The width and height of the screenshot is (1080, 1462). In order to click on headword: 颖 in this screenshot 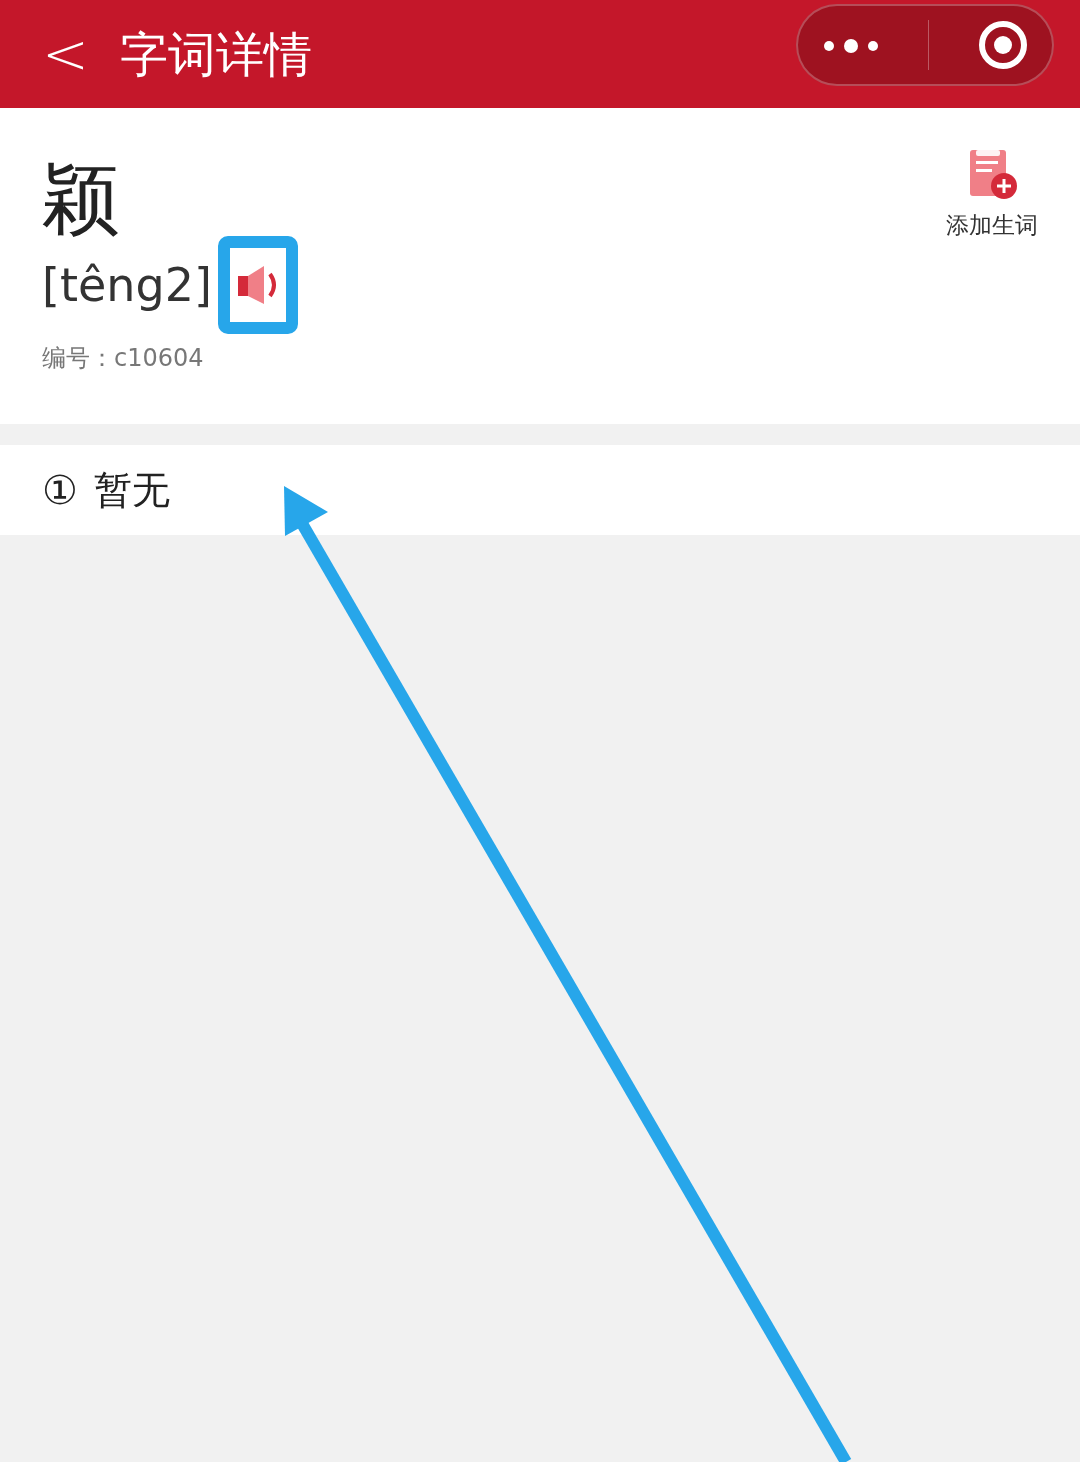, I will do `click(81, 199)`.